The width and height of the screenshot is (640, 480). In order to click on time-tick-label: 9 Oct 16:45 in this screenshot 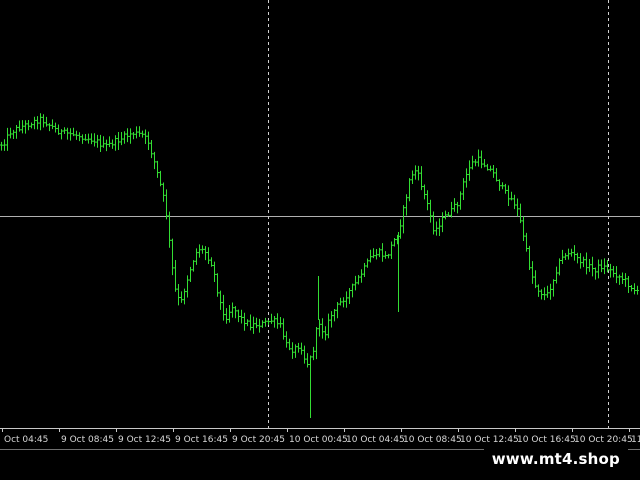, I will do `click(201, 440)`.